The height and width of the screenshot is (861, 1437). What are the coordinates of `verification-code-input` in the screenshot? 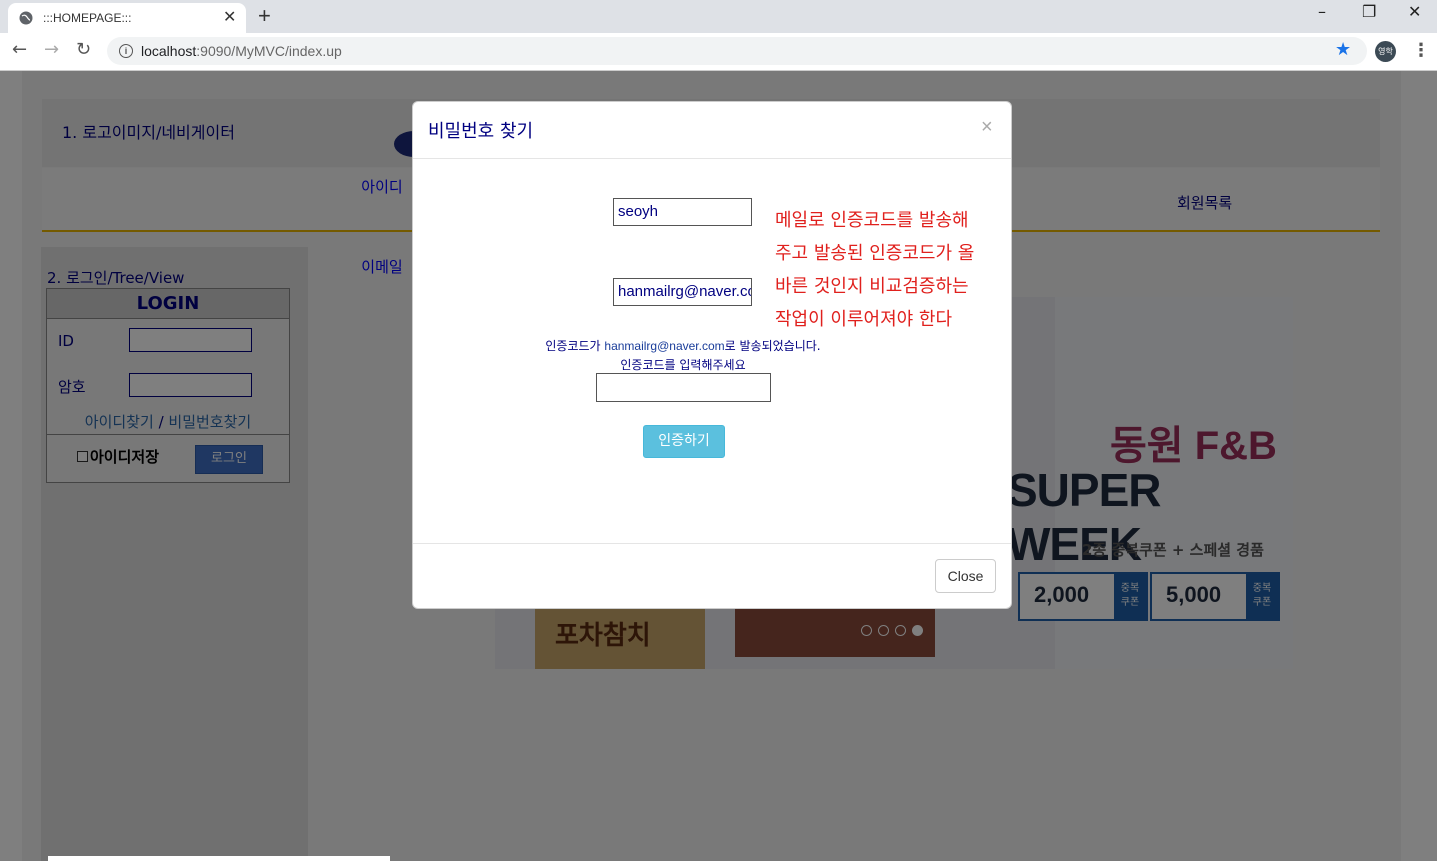 It's located at (683, 387).